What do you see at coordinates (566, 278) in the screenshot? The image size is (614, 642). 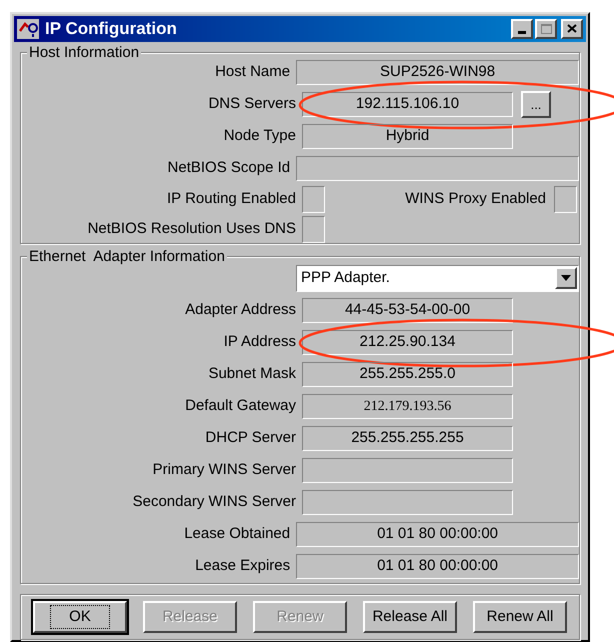 I see `dropdown-arrow-icon` at bounding box center [566, 278].